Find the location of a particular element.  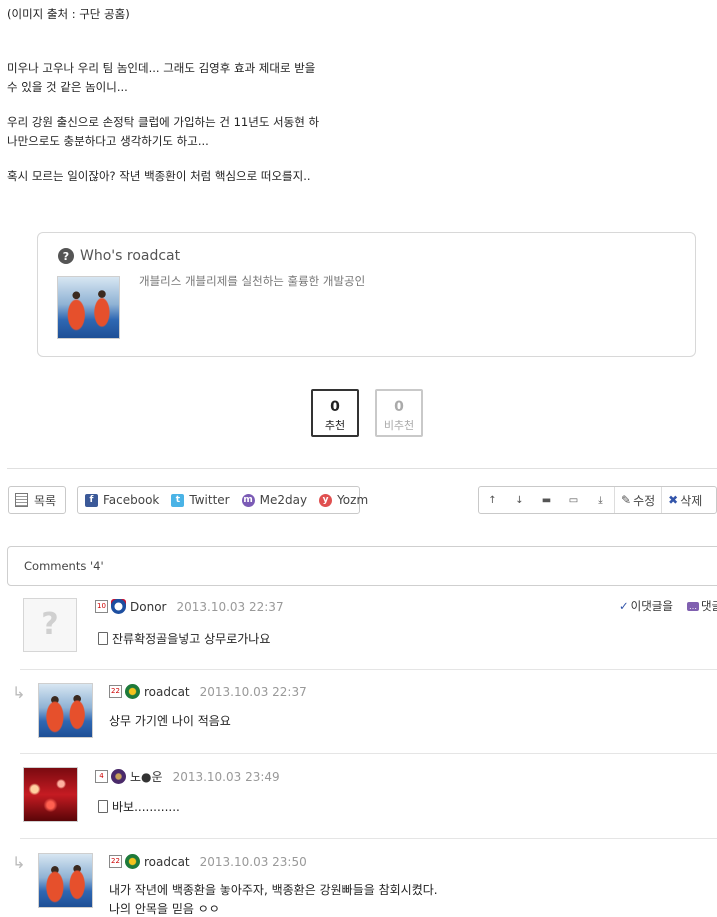

share-facebook: f Facebook is located at coordinates (121, 500).